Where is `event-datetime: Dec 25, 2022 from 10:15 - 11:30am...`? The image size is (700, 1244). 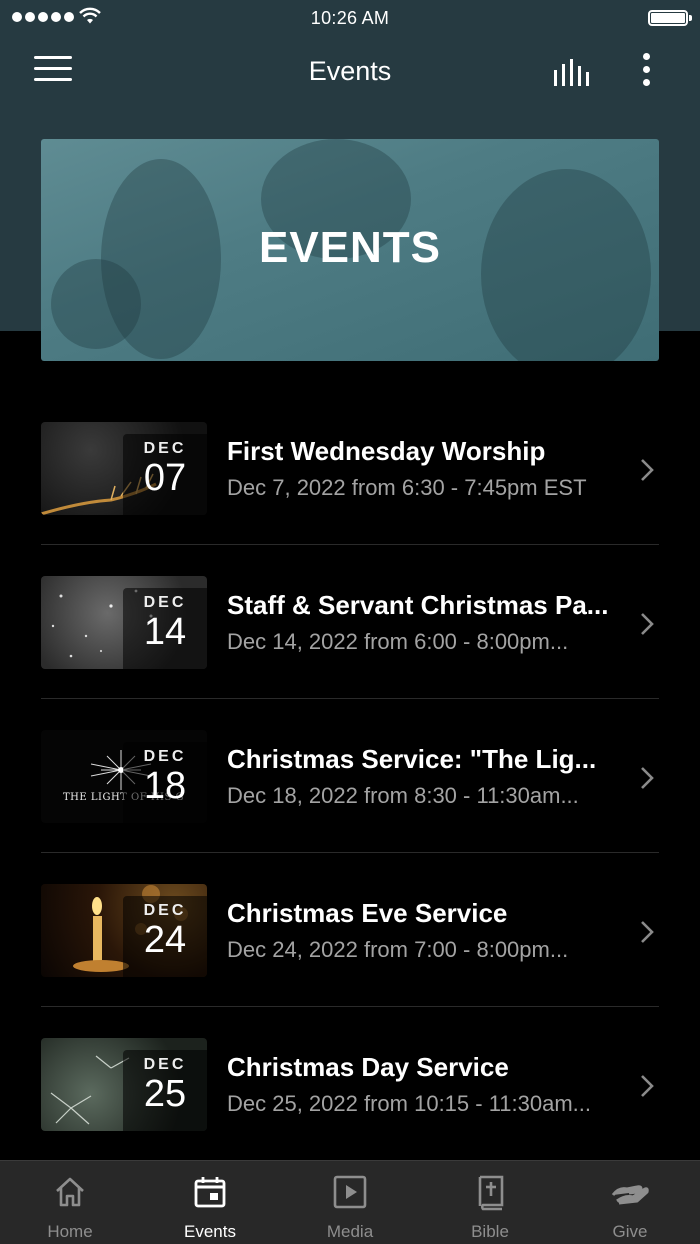
event-datetime: Dec 25, 2022 from 10:15 - 11:30am... is located at coordinates (409, 1103).